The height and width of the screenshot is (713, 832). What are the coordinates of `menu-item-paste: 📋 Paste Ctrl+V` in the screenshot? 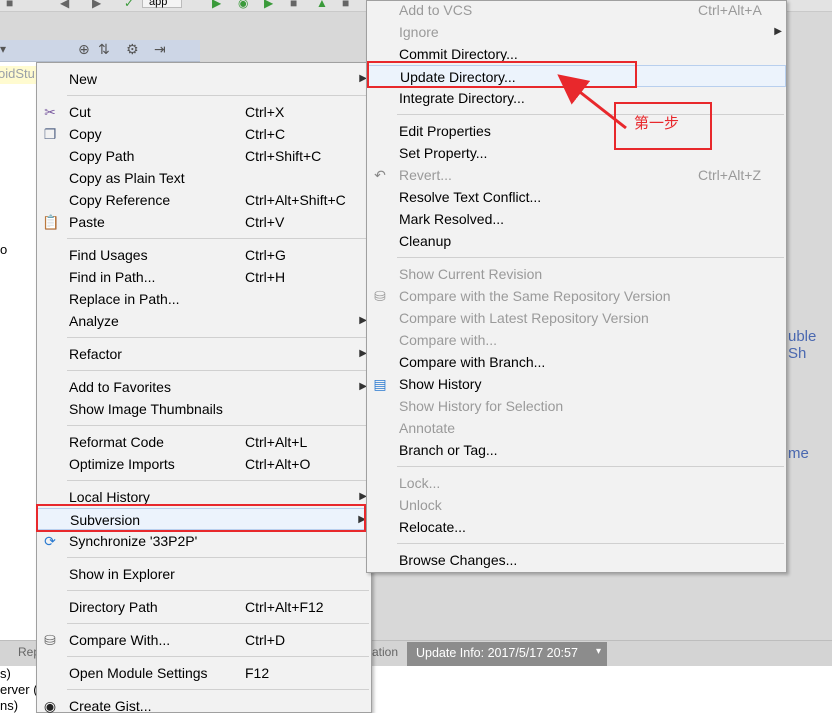 It's located at (204, 222).